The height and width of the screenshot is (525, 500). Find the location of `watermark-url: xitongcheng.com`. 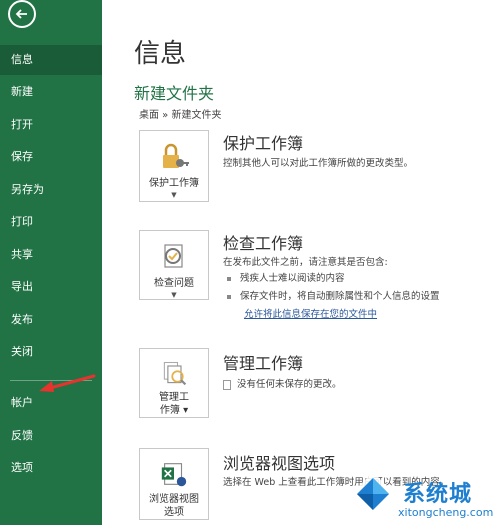

watermark-url: xitongcheng.com is located at coordinates (446, 512).